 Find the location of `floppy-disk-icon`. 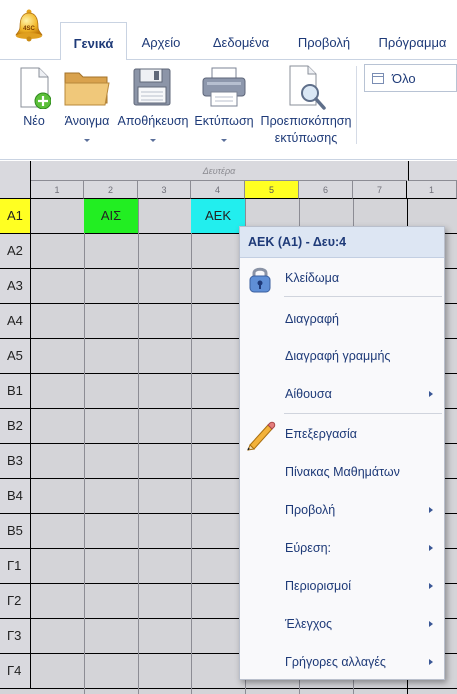

floppy-disk-icon is located at coordinates (152, 87).